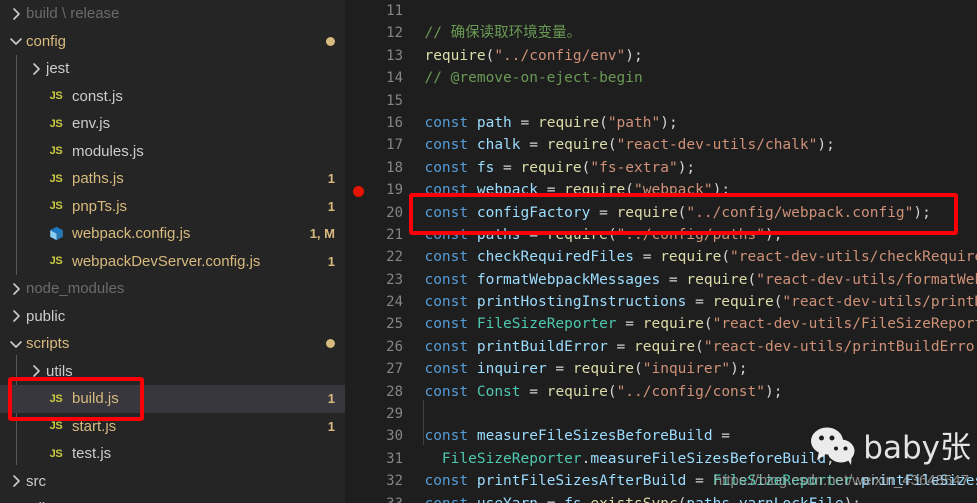 This screenshot has height=503, width=977. Describe the element at coordinates (577, 234) in the screenshot. I see `code-token: require` at that location.